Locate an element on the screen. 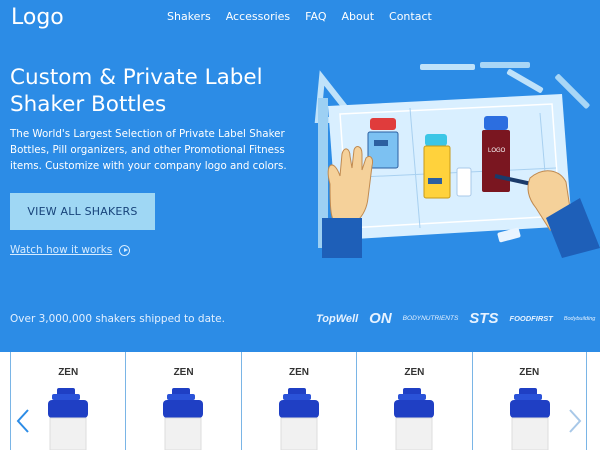 The image size is (600, 450). nav-contact: Contact is located at coordinates (410, 16).